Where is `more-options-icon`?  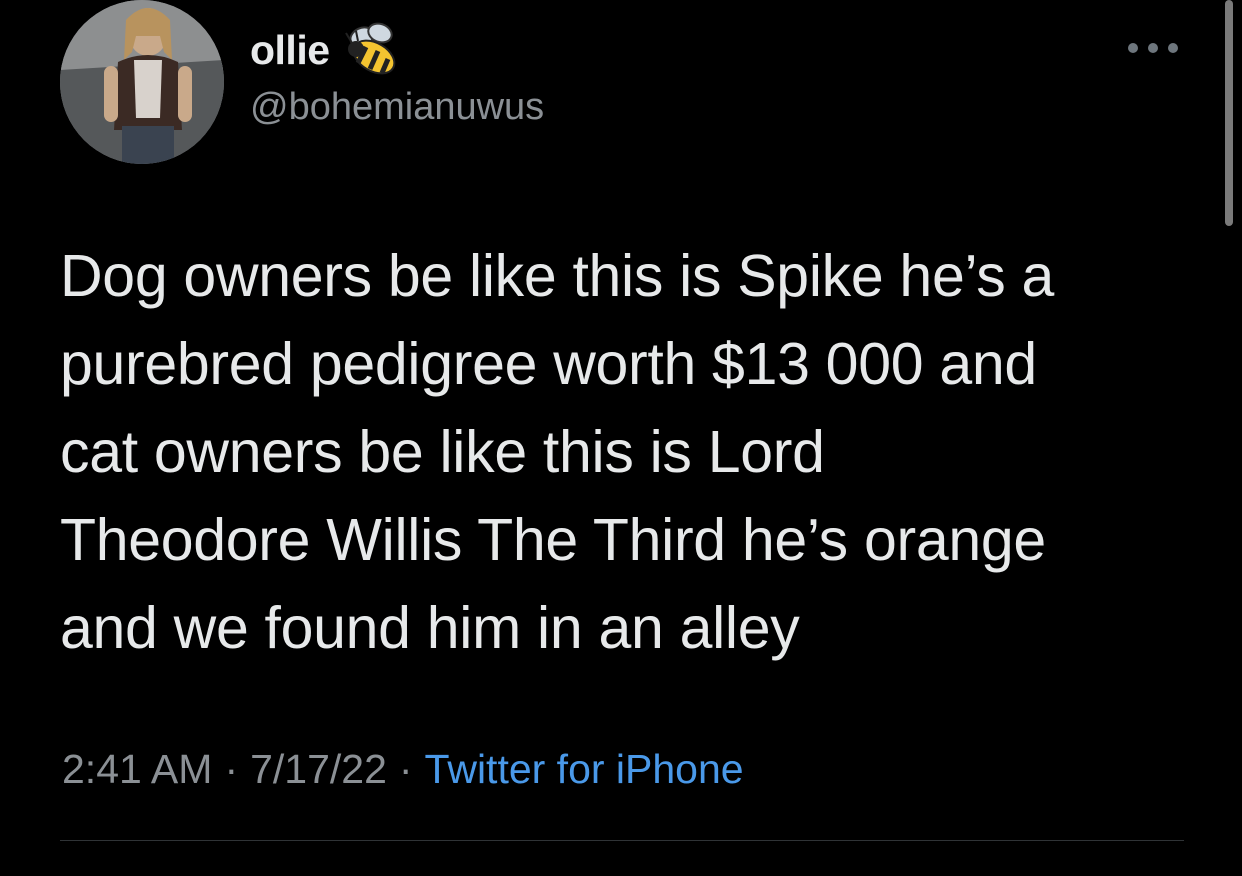 more-options-icon is located at coordinates (1153, 48).